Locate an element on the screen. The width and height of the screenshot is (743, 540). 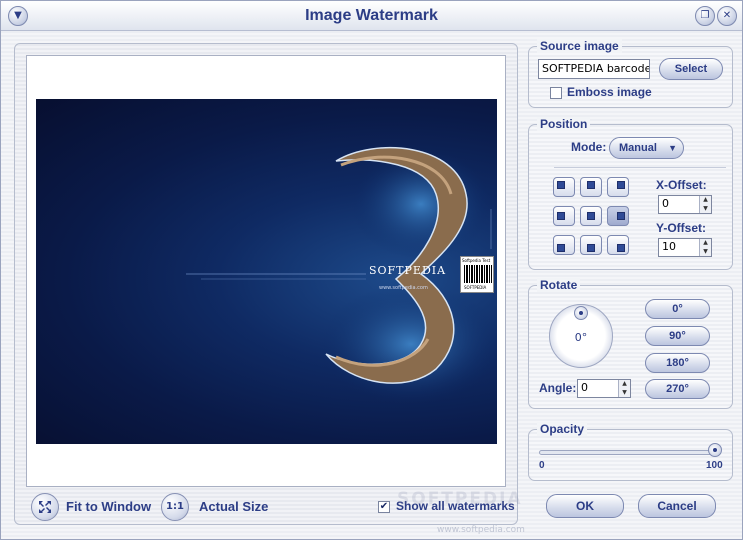
opacity-slider-track is located at coordinates (627, 452).